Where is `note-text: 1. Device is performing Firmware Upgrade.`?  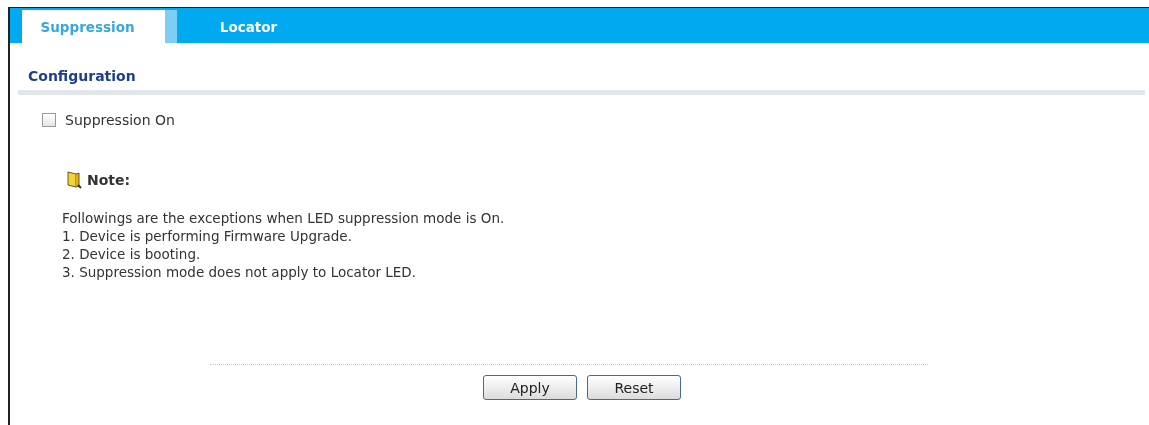
note-text: 1. Device is performing Firmware Upgrade. is located at coordinates (207, 236).